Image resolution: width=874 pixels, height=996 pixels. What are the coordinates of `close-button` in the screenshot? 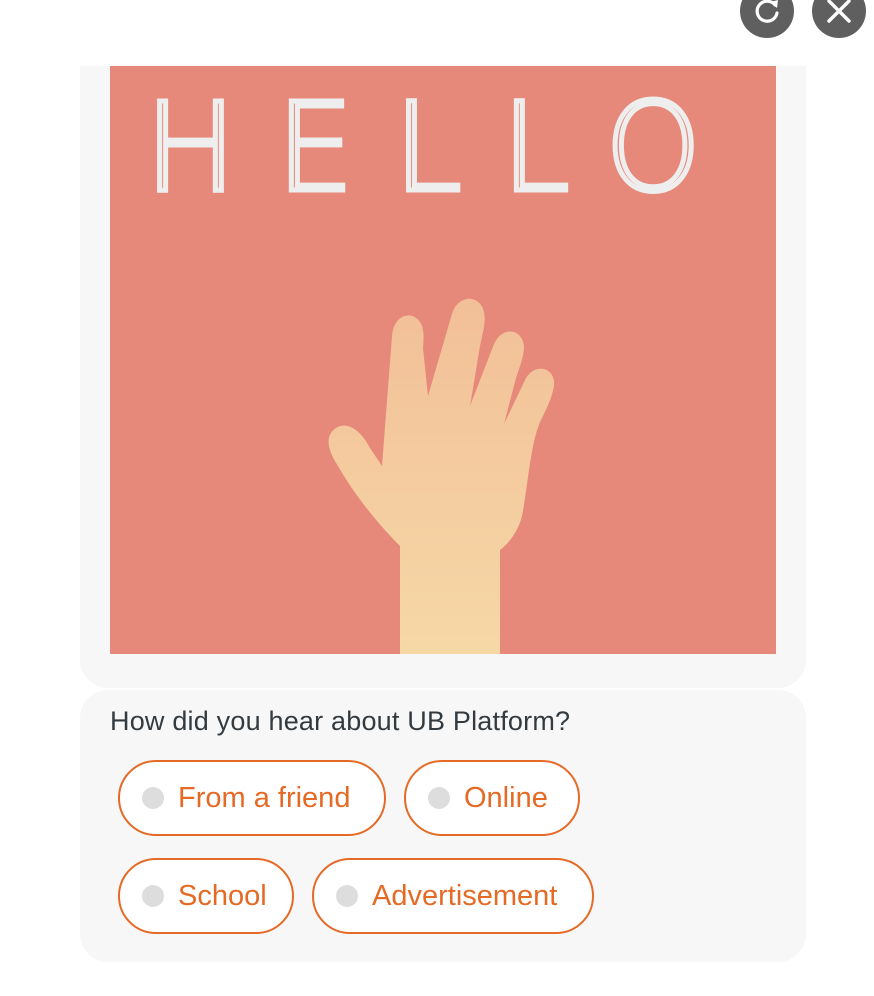 It's located at (839, 19).